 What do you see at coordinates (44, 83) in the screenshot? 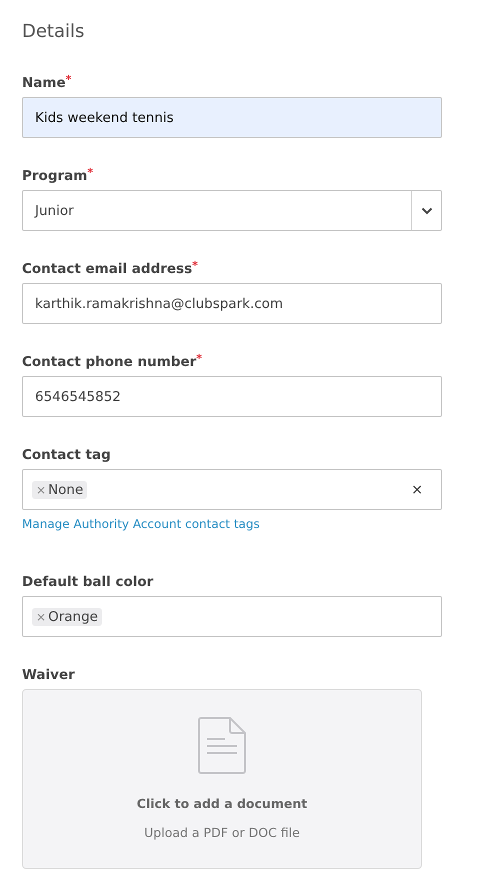
I see `field-label: Name` at bounding box center [44, 83].